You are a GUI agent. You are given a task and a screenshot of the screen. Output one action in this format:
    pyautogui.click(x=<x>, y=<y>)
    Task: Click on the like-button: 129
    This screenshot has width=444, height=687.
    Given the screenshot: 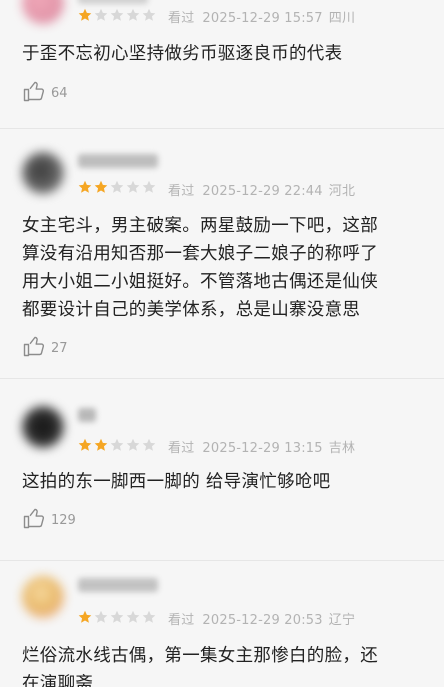 What is the action you would take?
    pyautogui.click(x=49, y=520)
    